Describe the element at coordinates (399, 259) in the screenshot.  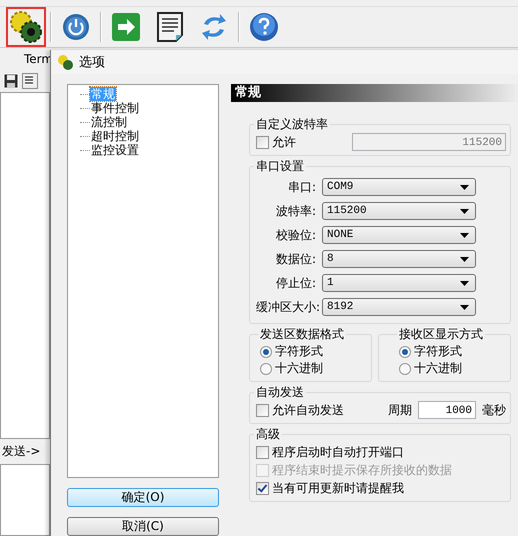
I see `dropdown: 8` at that location.